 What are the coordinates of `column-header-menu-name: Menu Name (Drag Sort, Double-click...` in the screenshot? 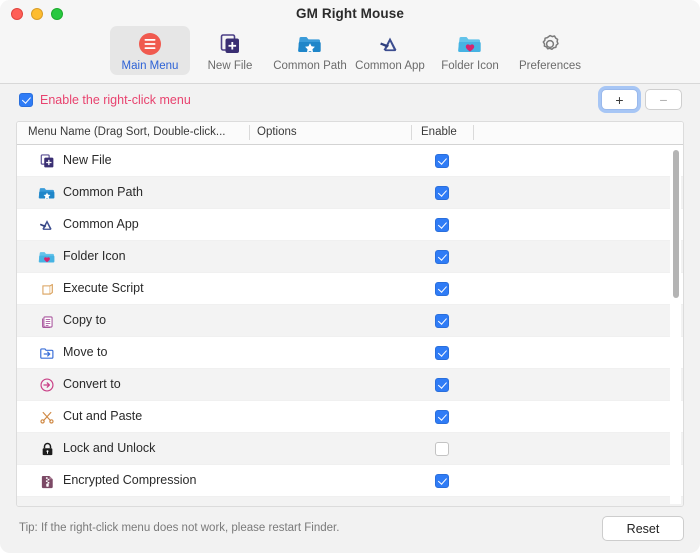 It's located at (142, 132).